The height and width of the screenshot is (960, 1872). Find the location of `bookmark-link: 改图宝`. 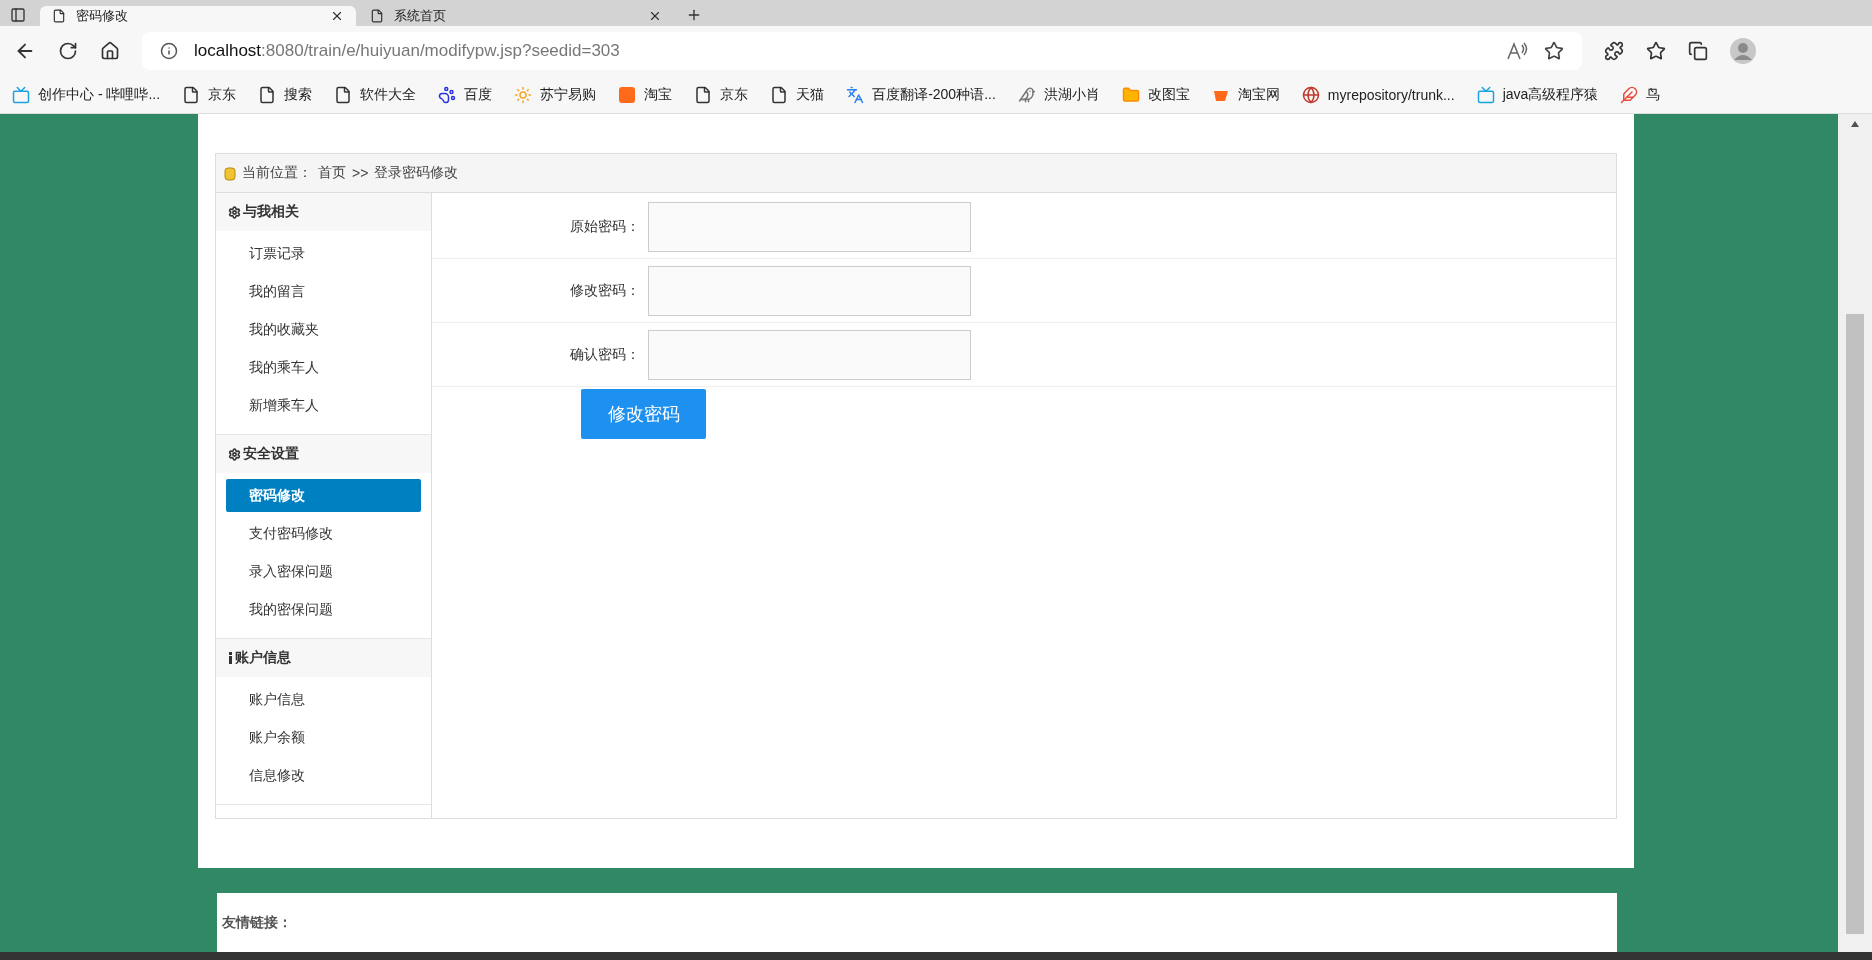

bookmark-link: 改图宝 is located at coordinates (1168, 94).